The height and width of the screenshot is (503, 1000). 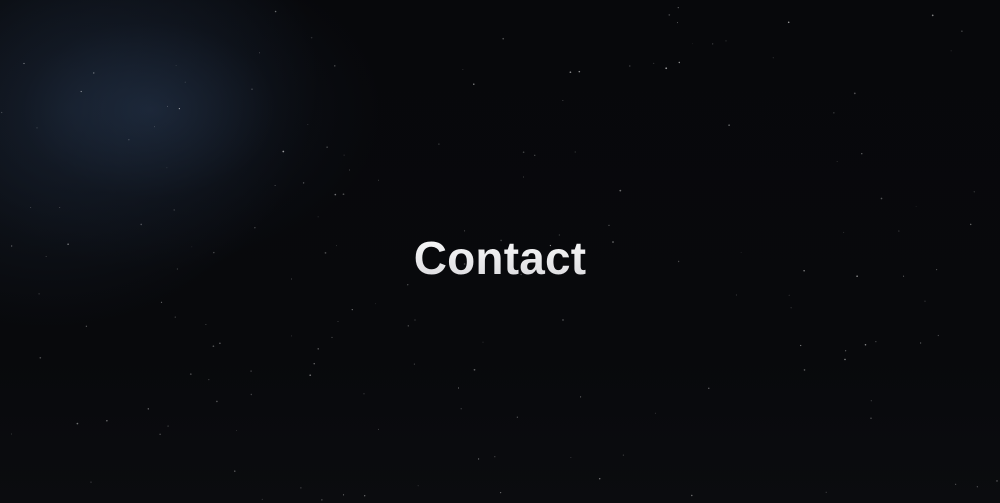 What do you see at coordinates (500, 258) in the screenshot?
I see `page-title: Contact` at bounding box center [500, 258].